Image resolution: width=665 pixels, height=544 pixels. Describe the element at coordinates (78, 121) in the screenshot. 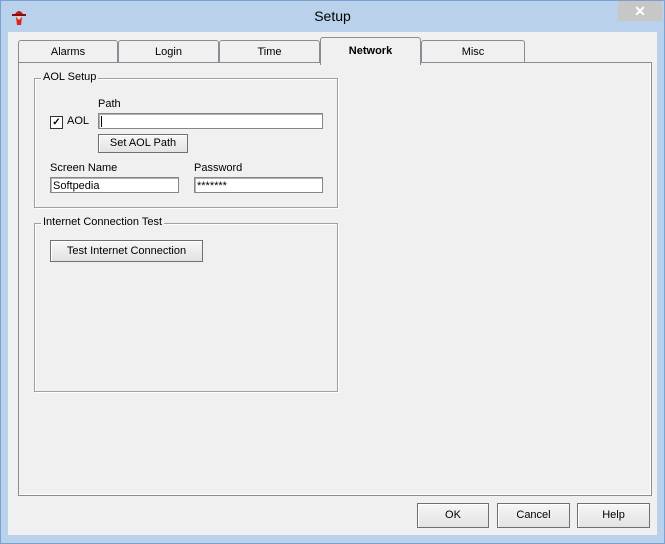

I see `aol-checkbox-label: AOL` at that location.